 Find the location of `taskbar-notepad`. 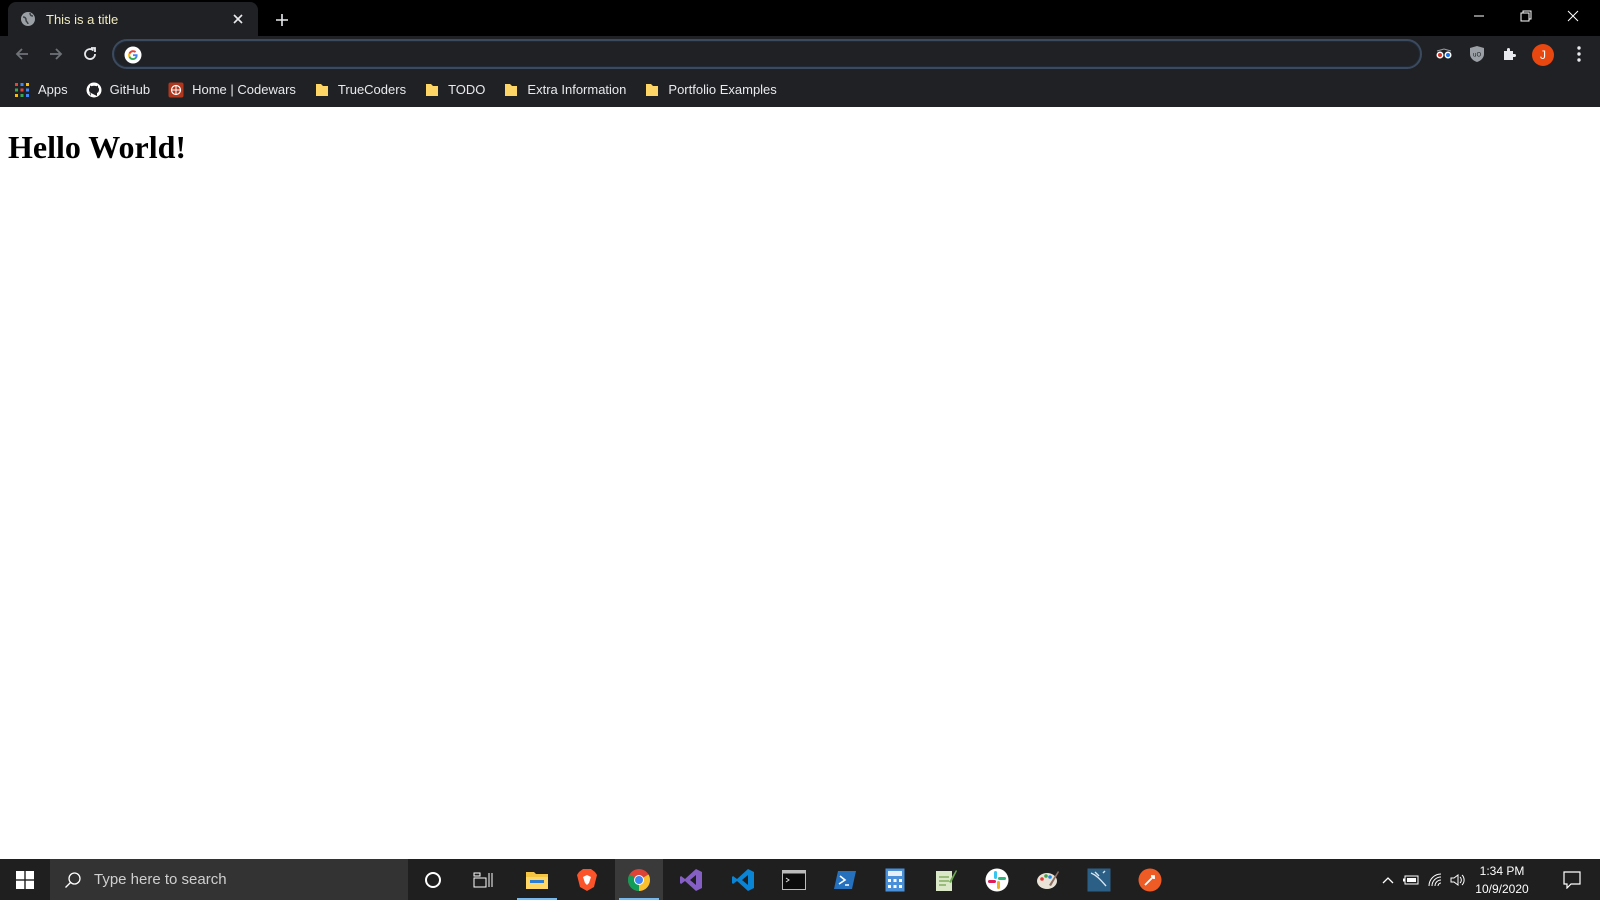

taskbar-notepad is located at coordinates (946, 879).